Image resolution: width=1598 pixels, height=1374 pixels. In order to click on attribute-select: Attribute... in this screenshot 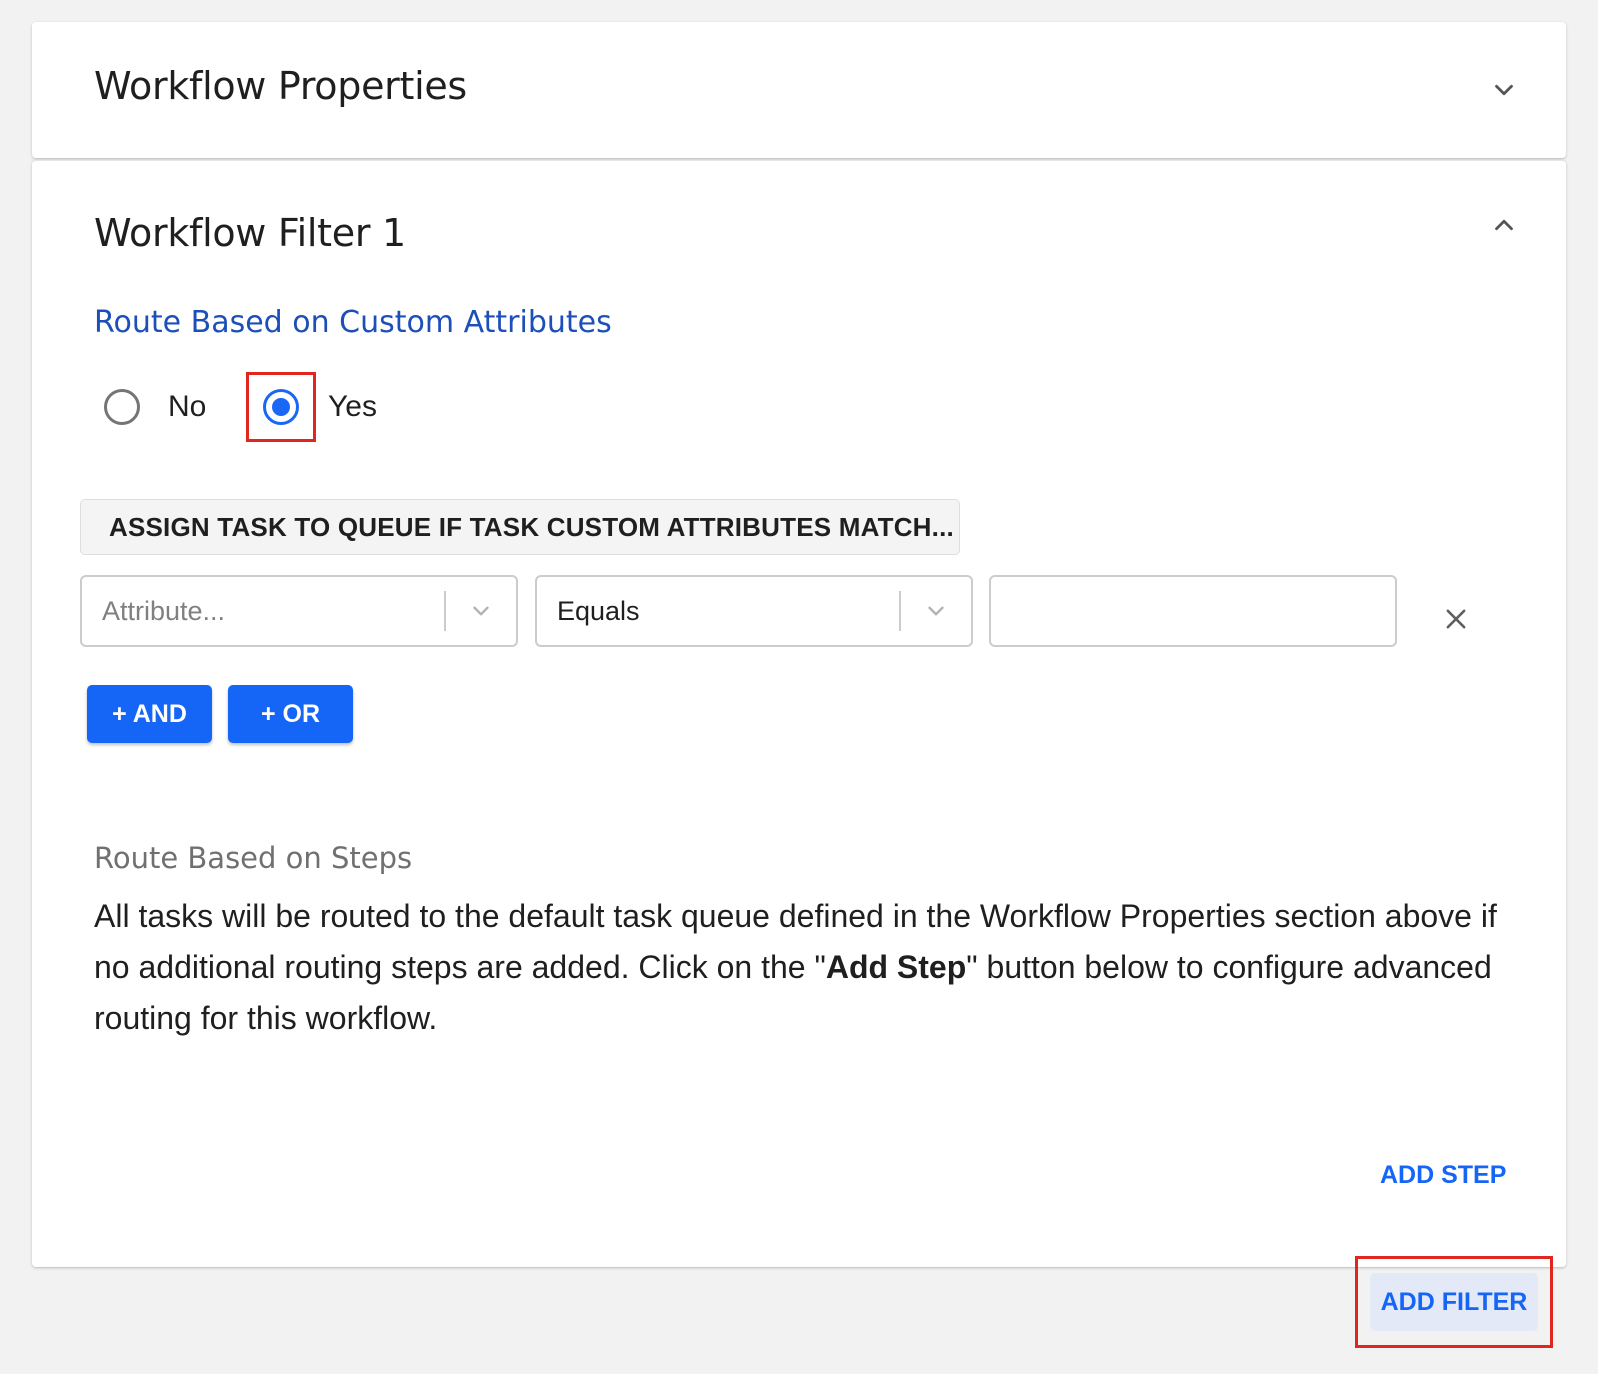, I will do `click(299, 611)`.